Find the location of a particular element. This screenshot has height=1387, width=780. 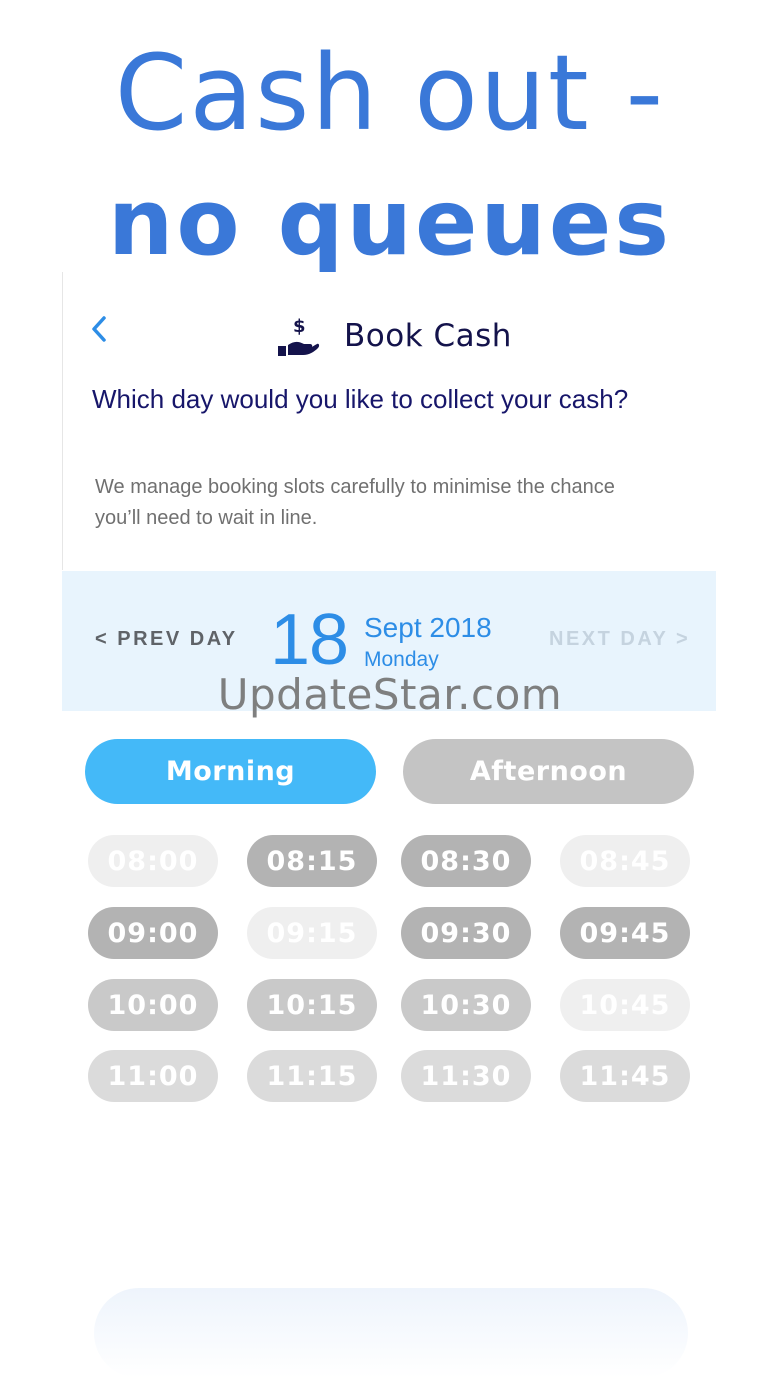

nav-title-bar: $ Book Cash is located at coordinates (394, 336).